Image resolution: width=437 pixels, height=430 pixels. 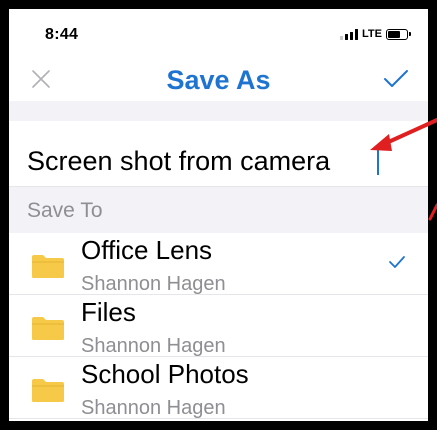 What do you see at coordinates (397, 262) in the screenshot?
I see `selected-check-icon` at bounding box center [397, 262].